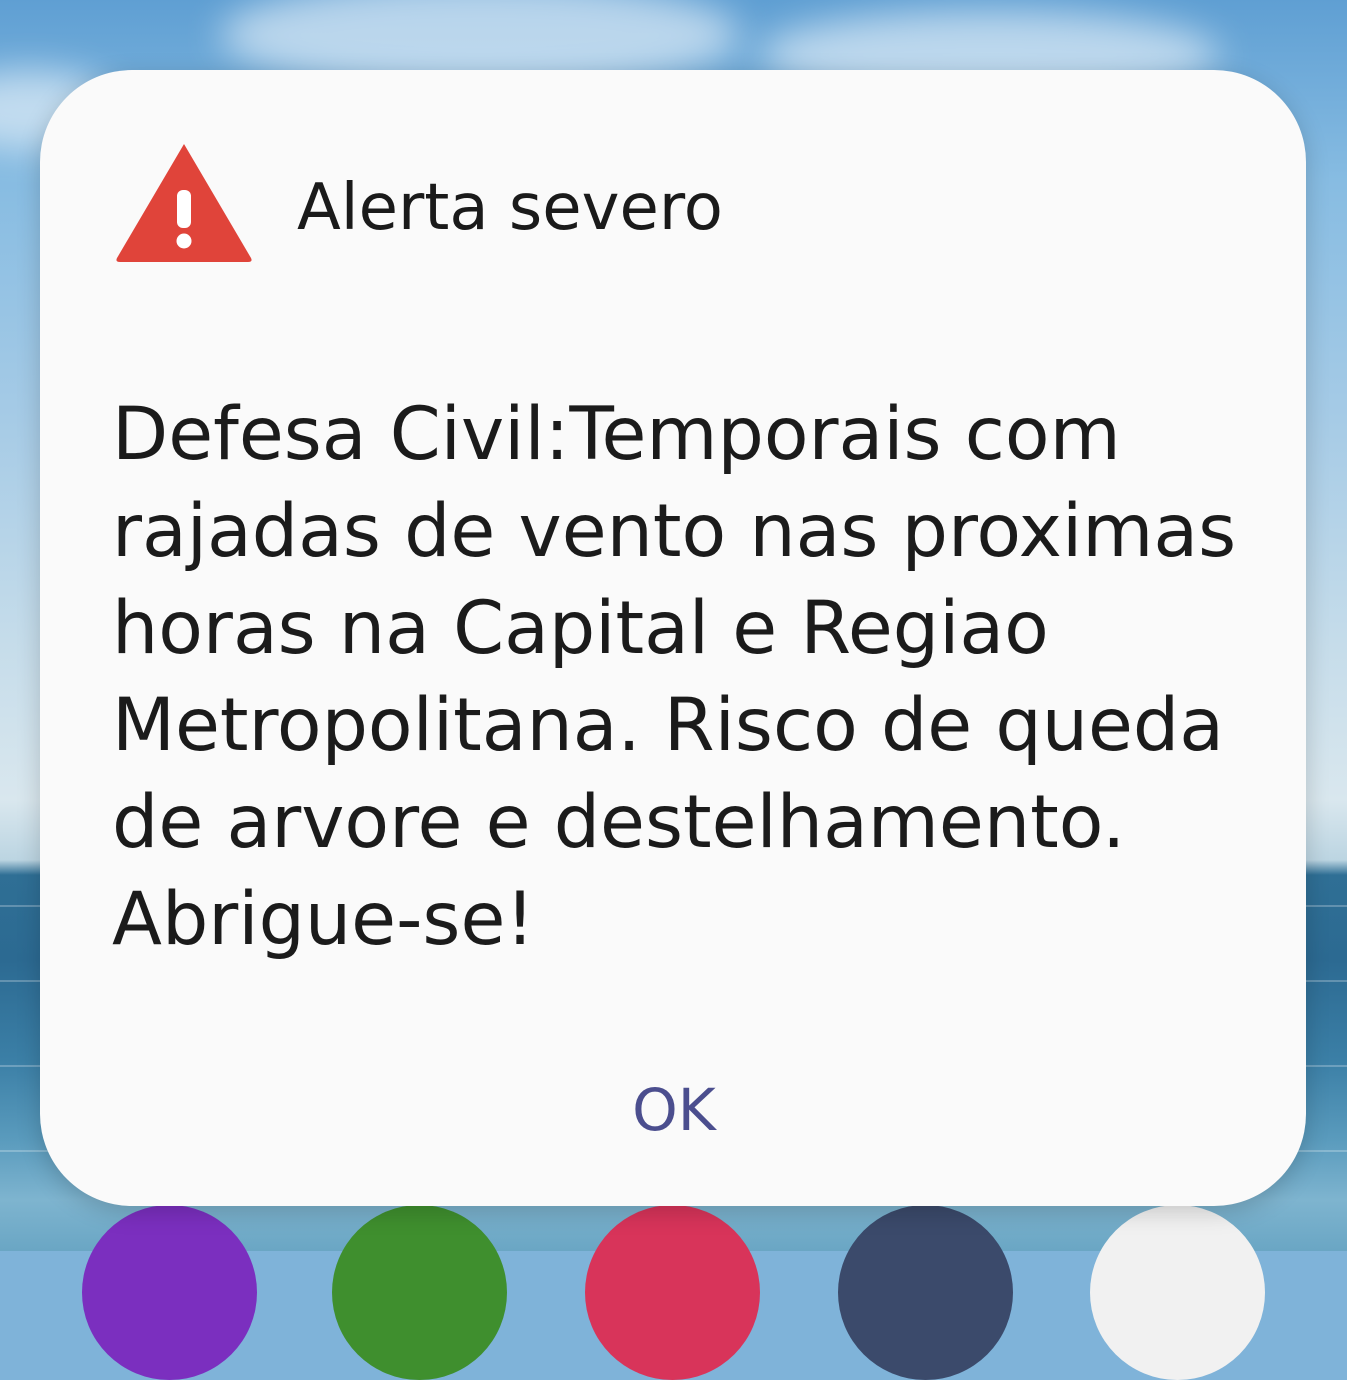 This screenshot has height=1380, width=1347. Describe the element at coordinates (674, 1110) in the screenshot. I see `ok-button: OK` at that location.